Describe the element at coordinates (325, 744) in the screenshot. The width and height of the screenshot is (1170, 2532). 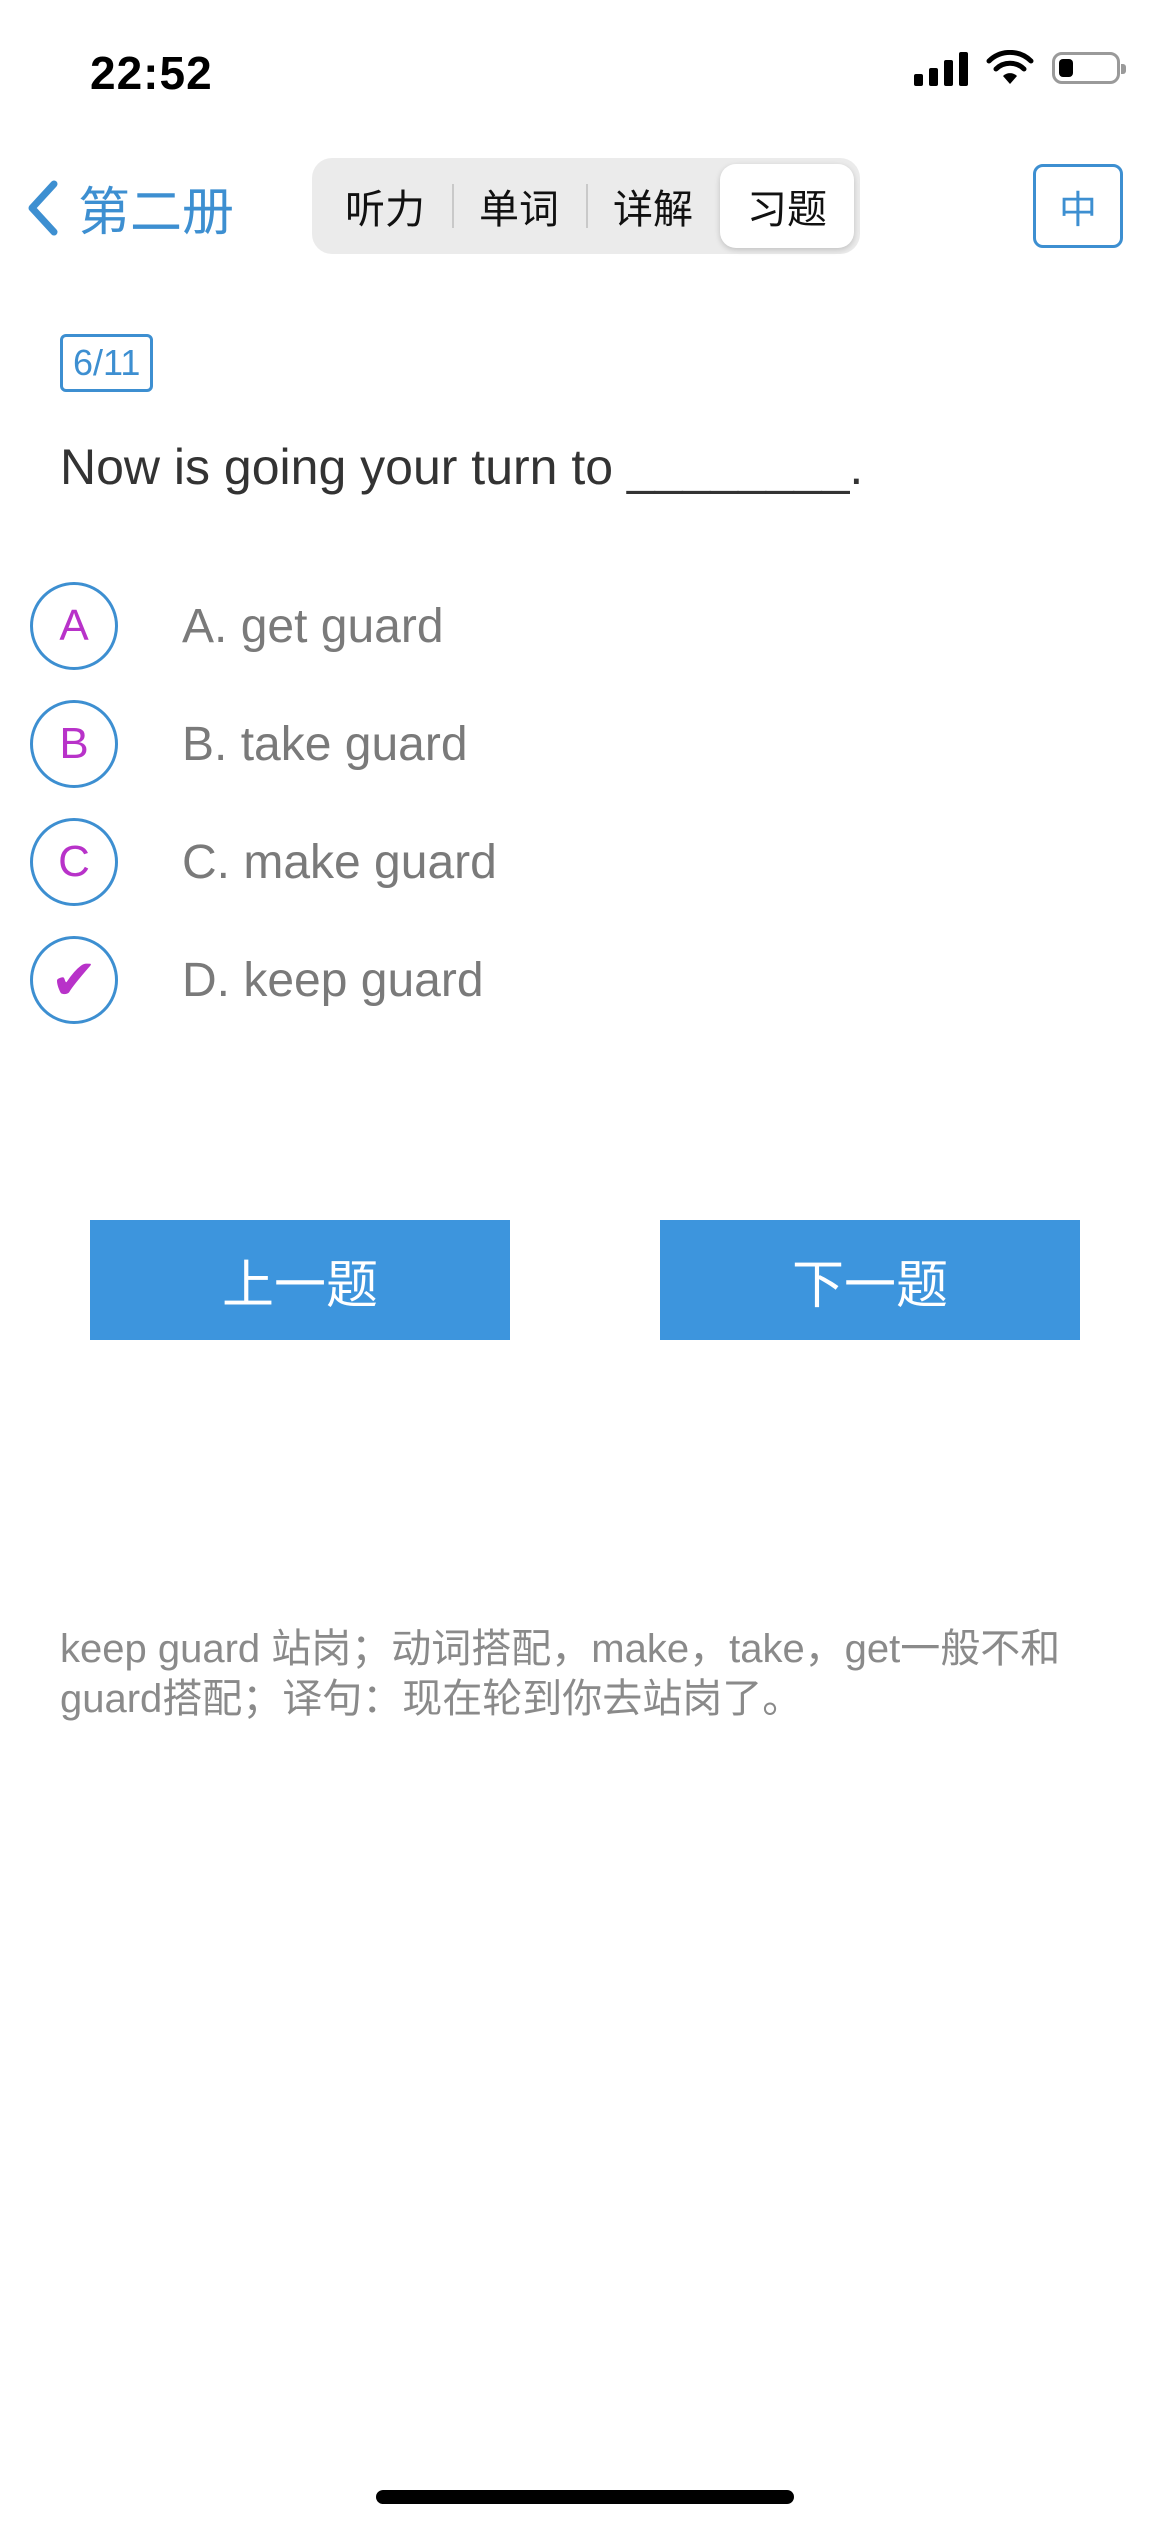
I see `option-b-text: B. take guard` at that location.